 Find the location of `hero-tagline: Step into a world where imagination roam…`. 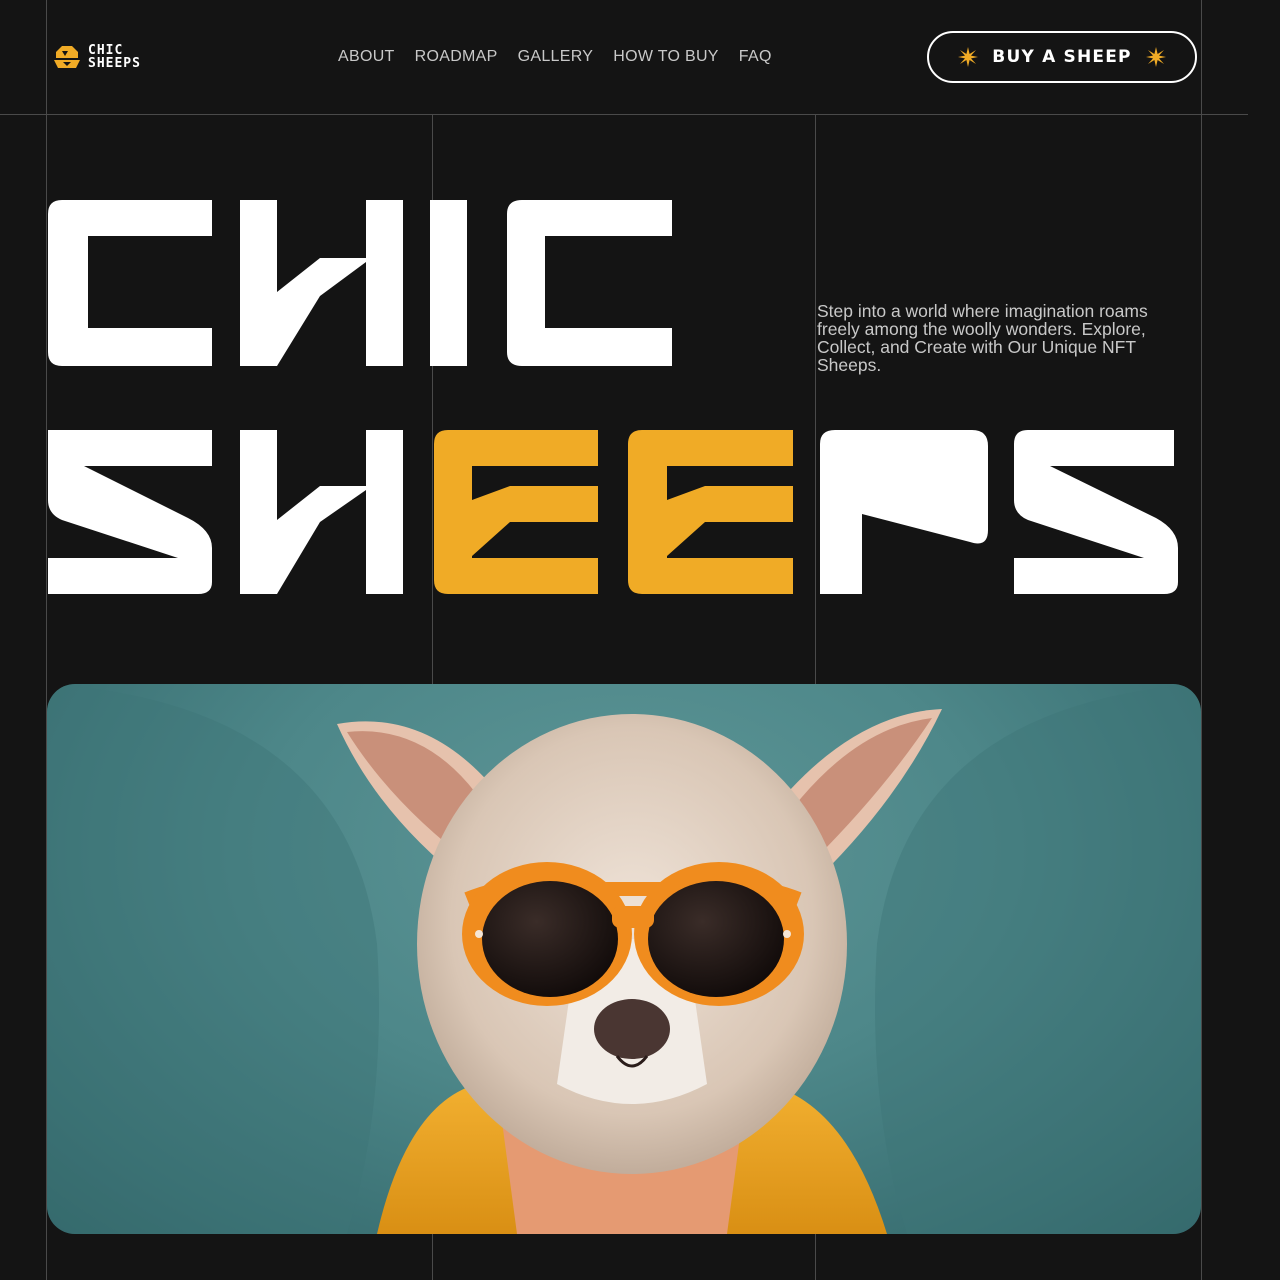

hero-tagline: Step into a world where imagination roam… is located at coordinates (982, 338).